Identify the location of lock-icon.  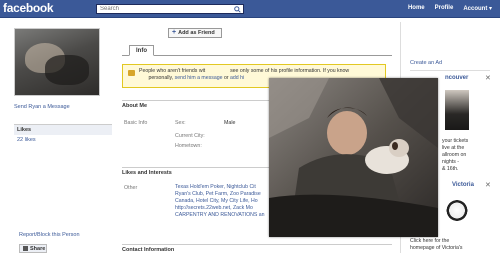
(131, 73).